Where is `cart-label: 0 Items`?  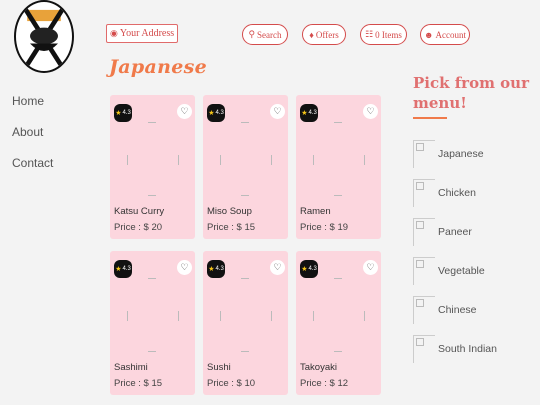
cart-label: 0 Items is located at coordinates (388, 34).